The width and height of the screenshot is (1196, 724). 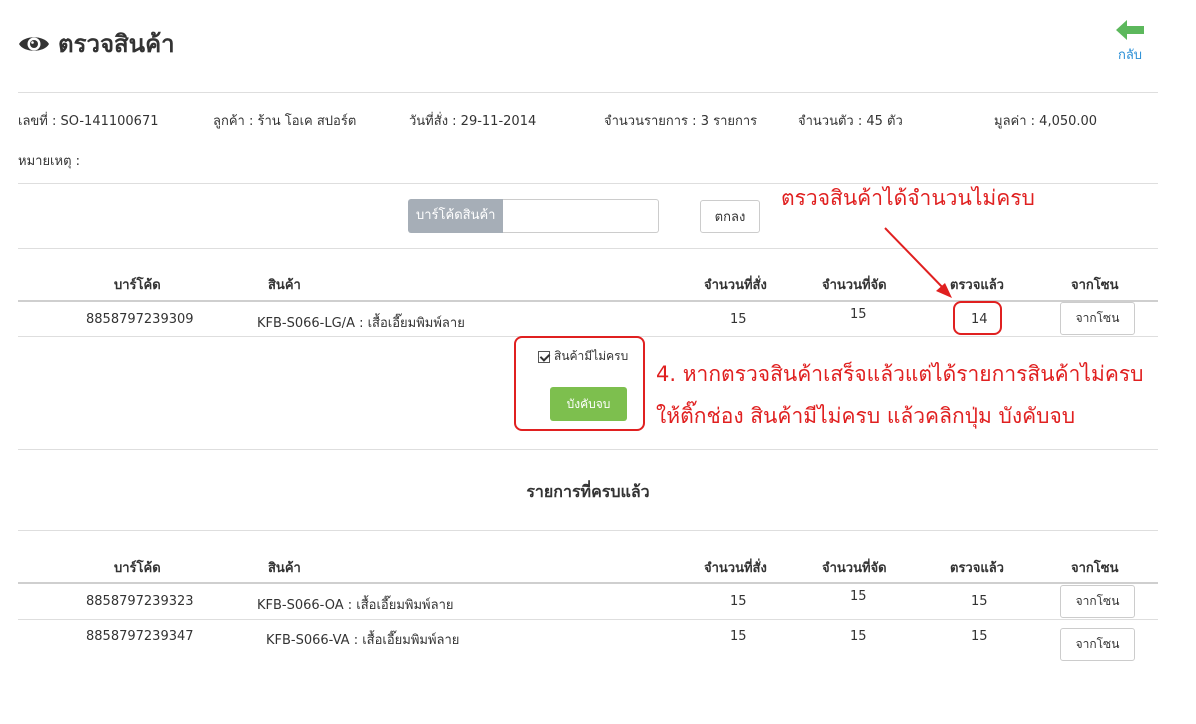 I want to click on product-cell: KFB-S066-LG/A : เสื้อเอี๊ยมพิมพ์ลาย, so click(x=361, y=323).